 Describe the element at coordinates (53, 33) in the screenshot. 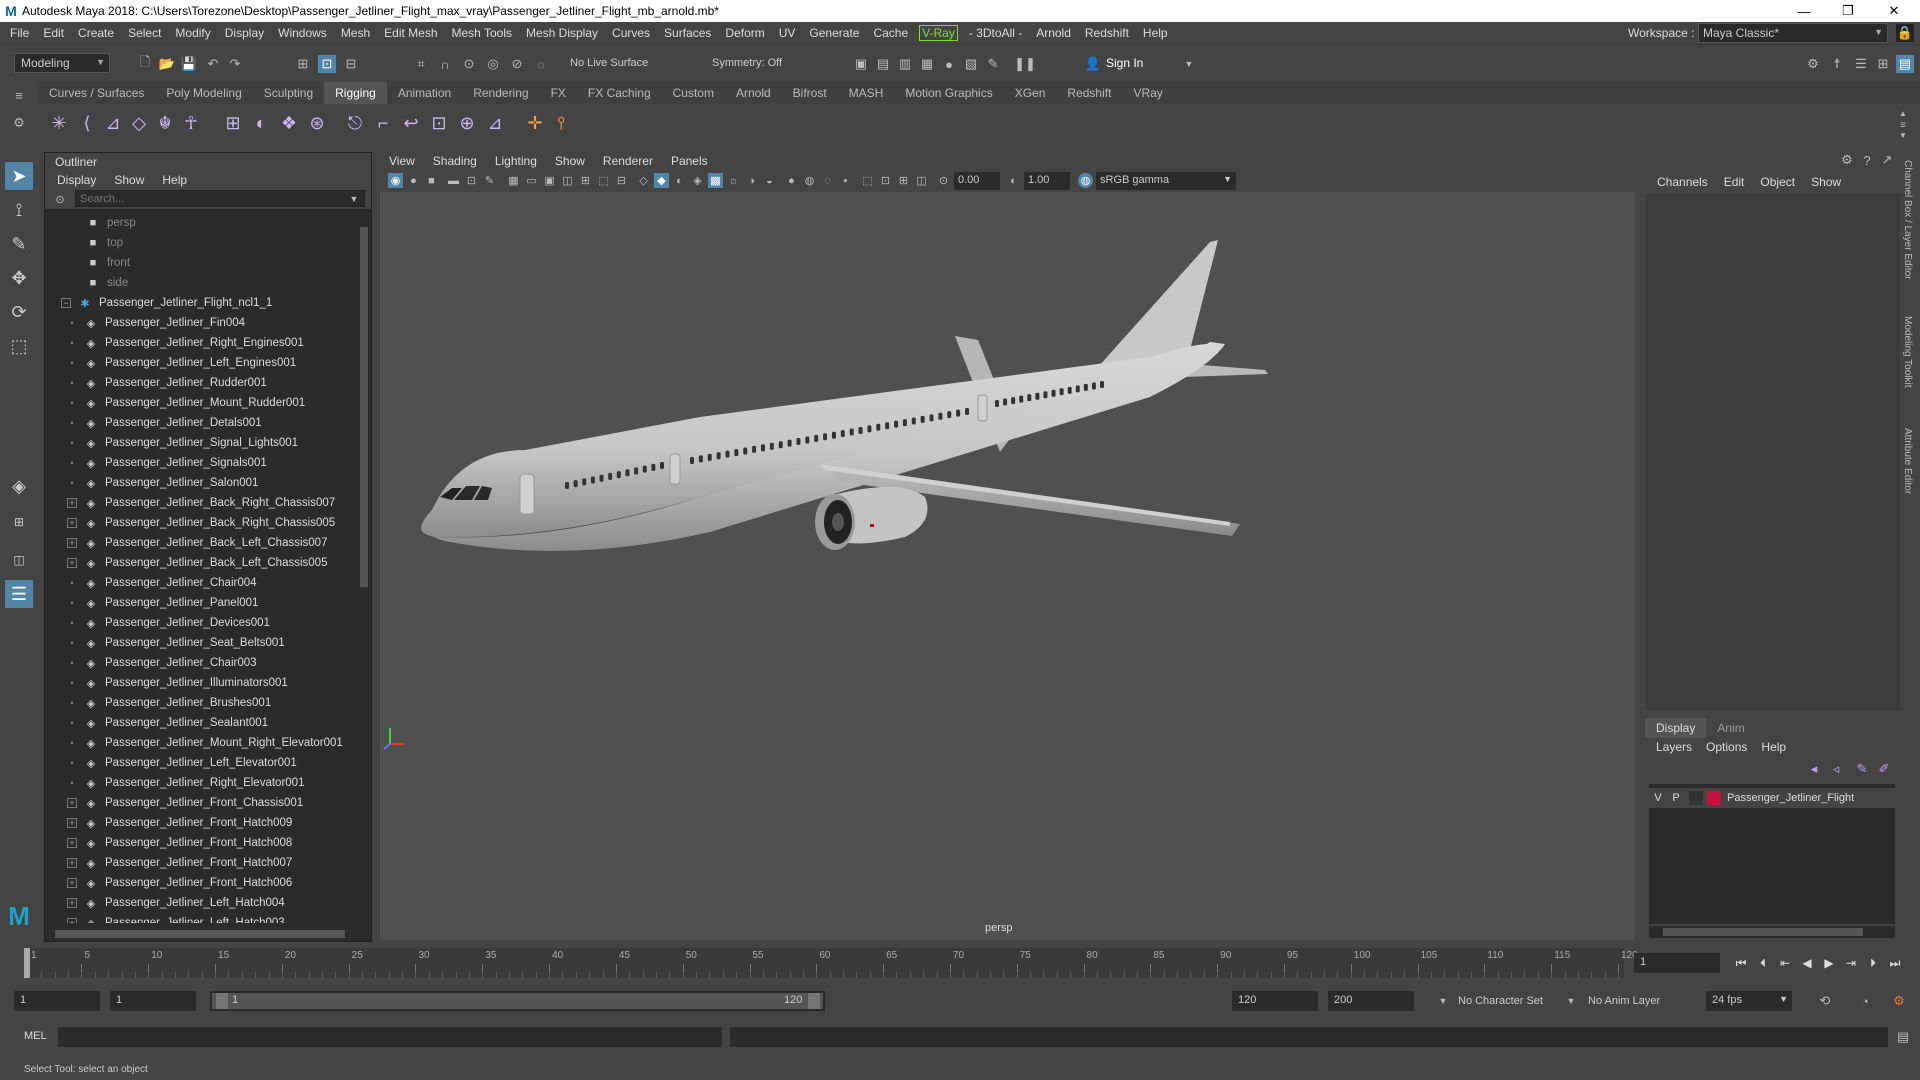

I see `menu-edit: Edit` at that location.